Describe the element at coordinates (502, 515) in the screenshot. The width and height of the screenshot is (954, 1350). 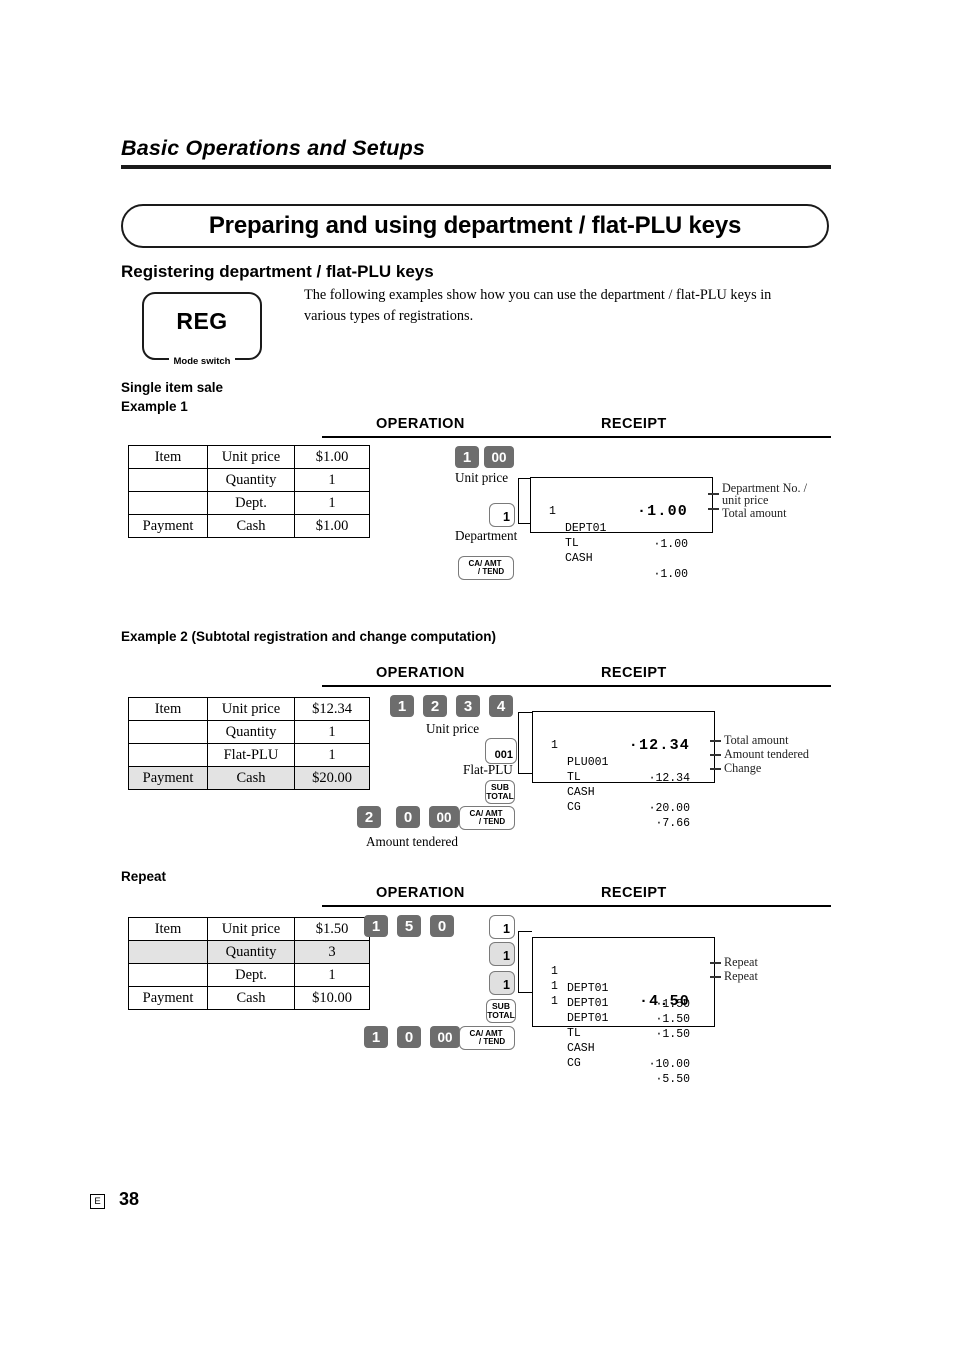
I see `key-department-1: 1` at that location.